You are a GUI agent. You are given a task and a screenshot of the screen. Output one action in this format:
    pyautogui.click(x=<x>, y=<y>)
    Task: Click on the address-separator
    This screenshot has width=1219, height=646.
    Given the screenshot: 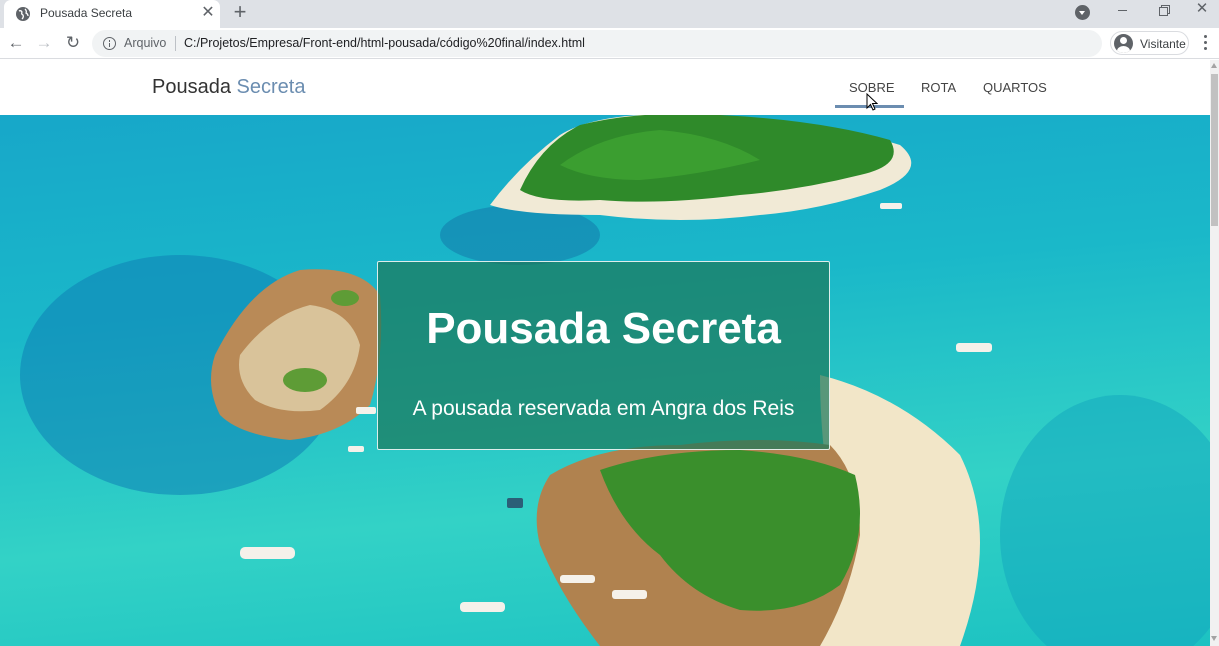 What is the action you would take?
    pyautogui.click(x=175, y=43)
    